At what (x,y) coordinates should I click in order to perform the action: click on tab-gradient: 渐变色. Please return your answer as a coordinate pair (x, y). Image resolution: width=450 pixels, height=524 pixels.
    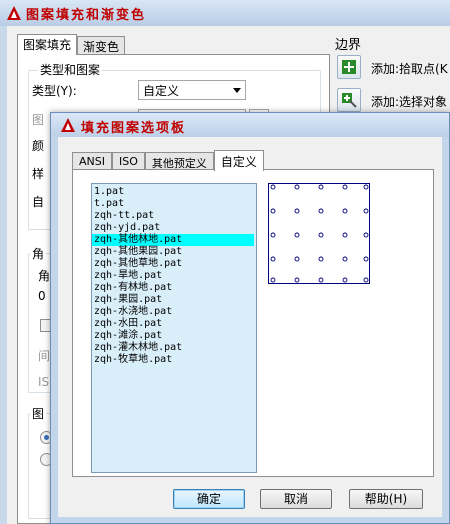
    Looking at the image, I should click on (101, 45).